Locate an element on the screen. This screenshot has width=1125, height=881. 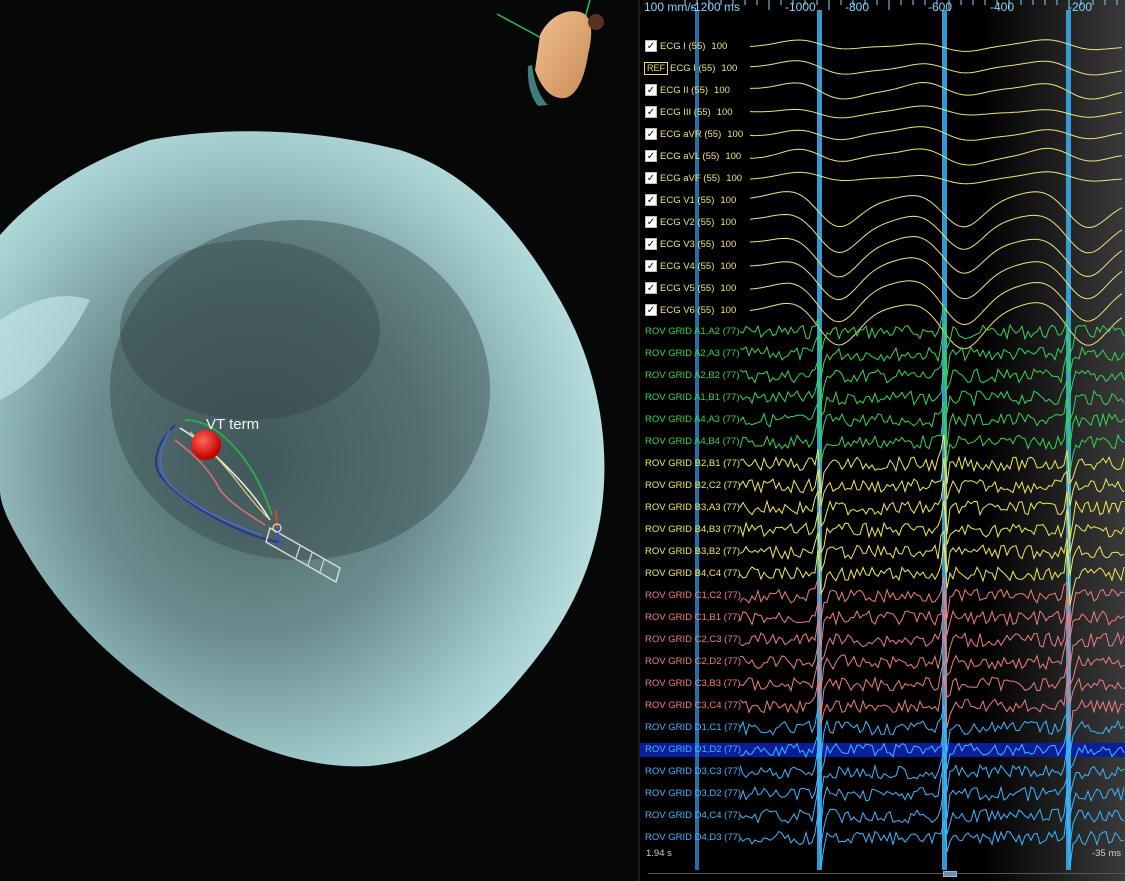
ecg-lead-row: ✓ ECG aVL (55) 100 is located at coordinates (690, 156).